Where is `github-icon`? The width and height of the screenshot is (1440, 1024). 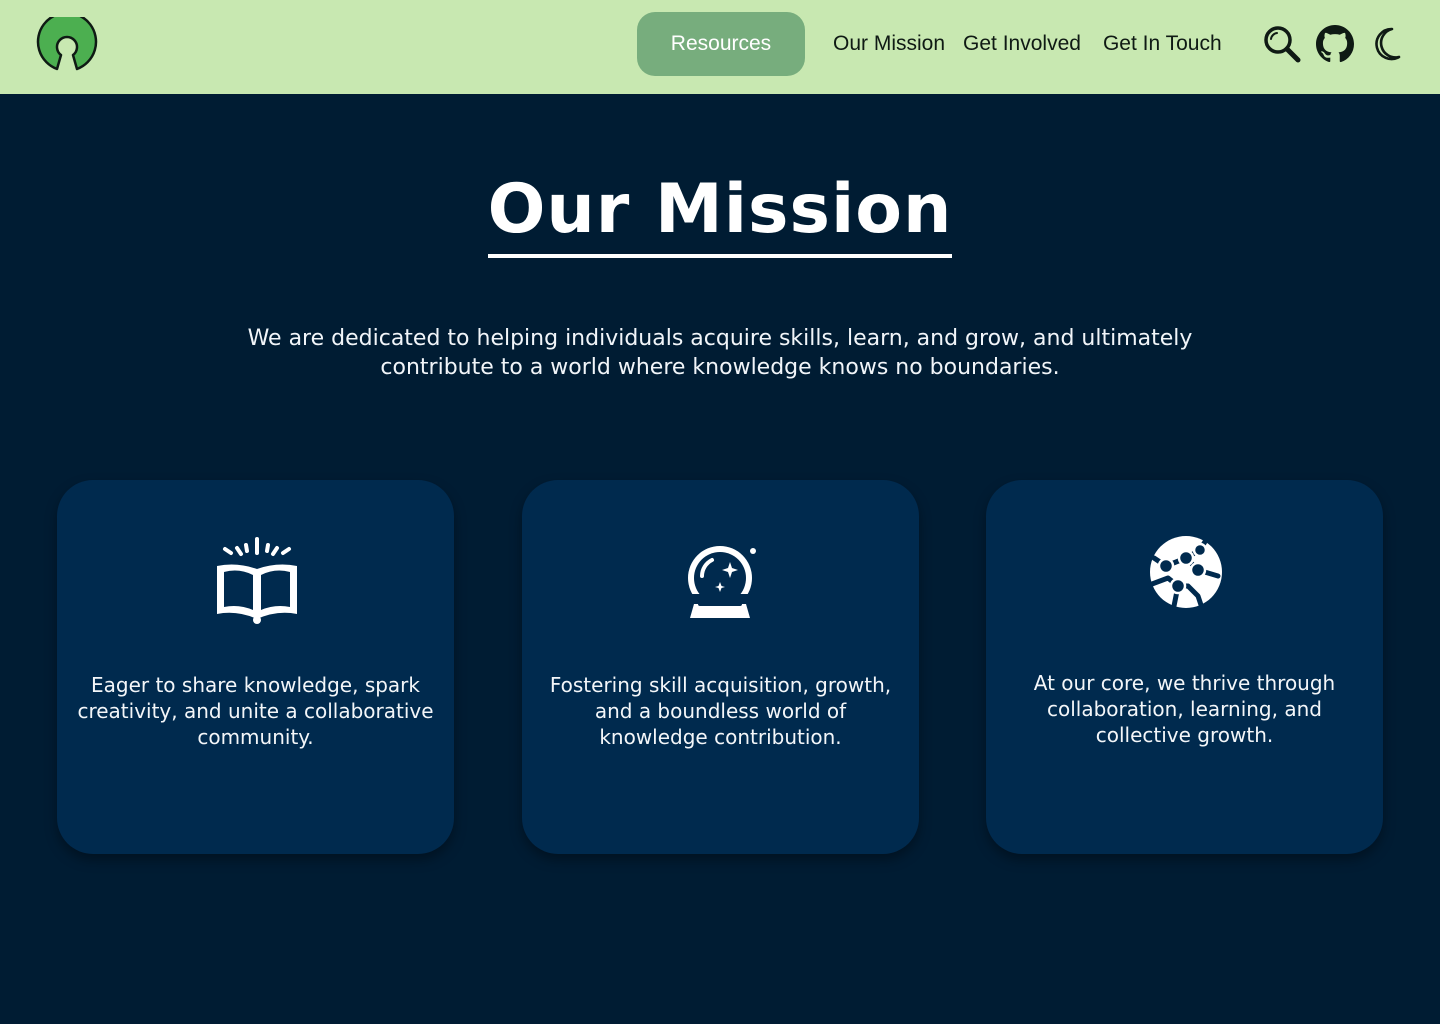
github-icon is located at coordinates (1336, 45).